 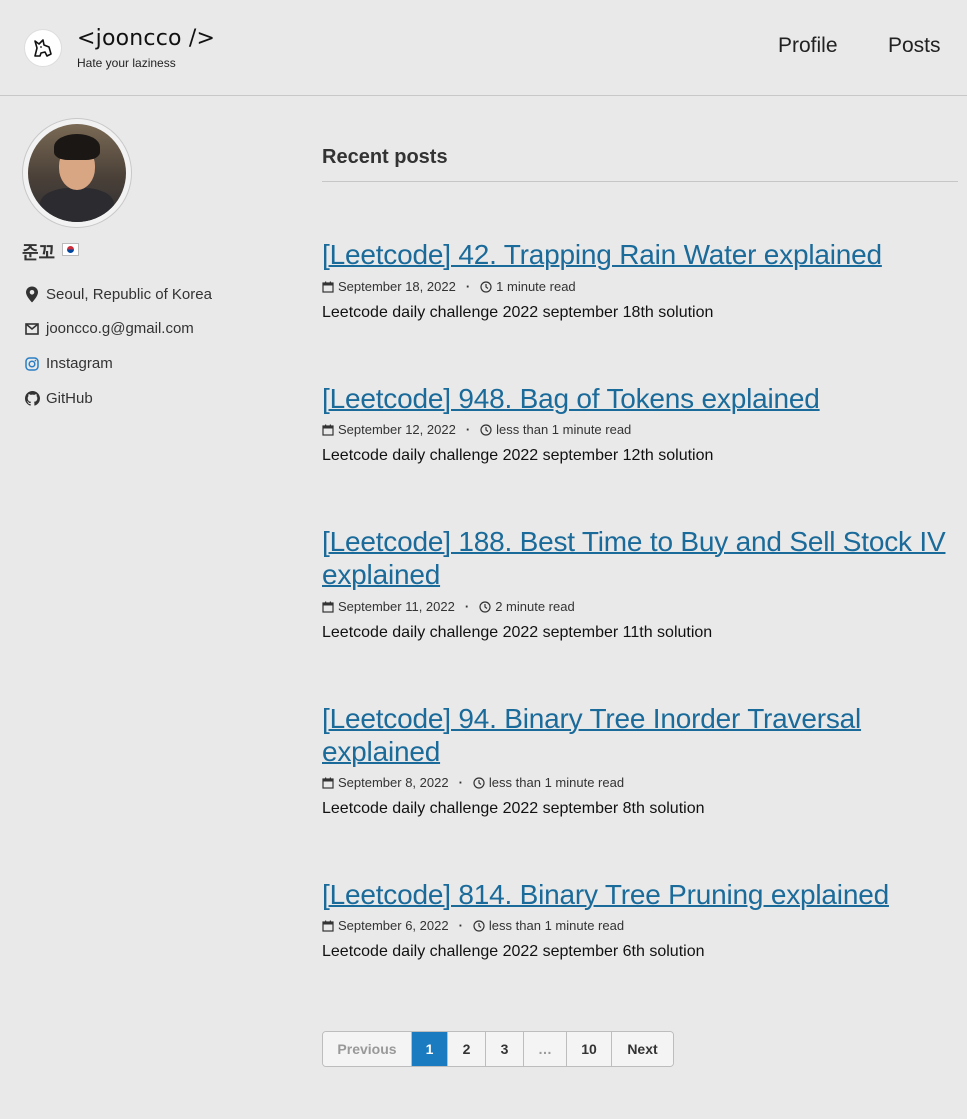 I want to click on post-date: September 6, 2022, so click(x=393, y=925).